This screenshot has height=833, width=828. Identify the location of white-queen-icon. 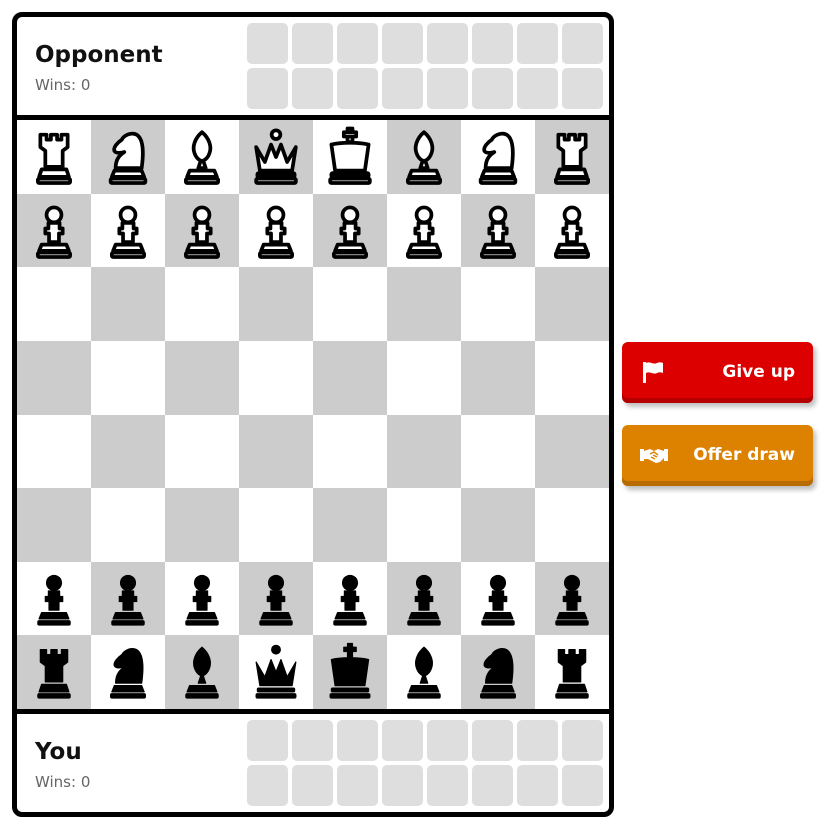
(276, 157).